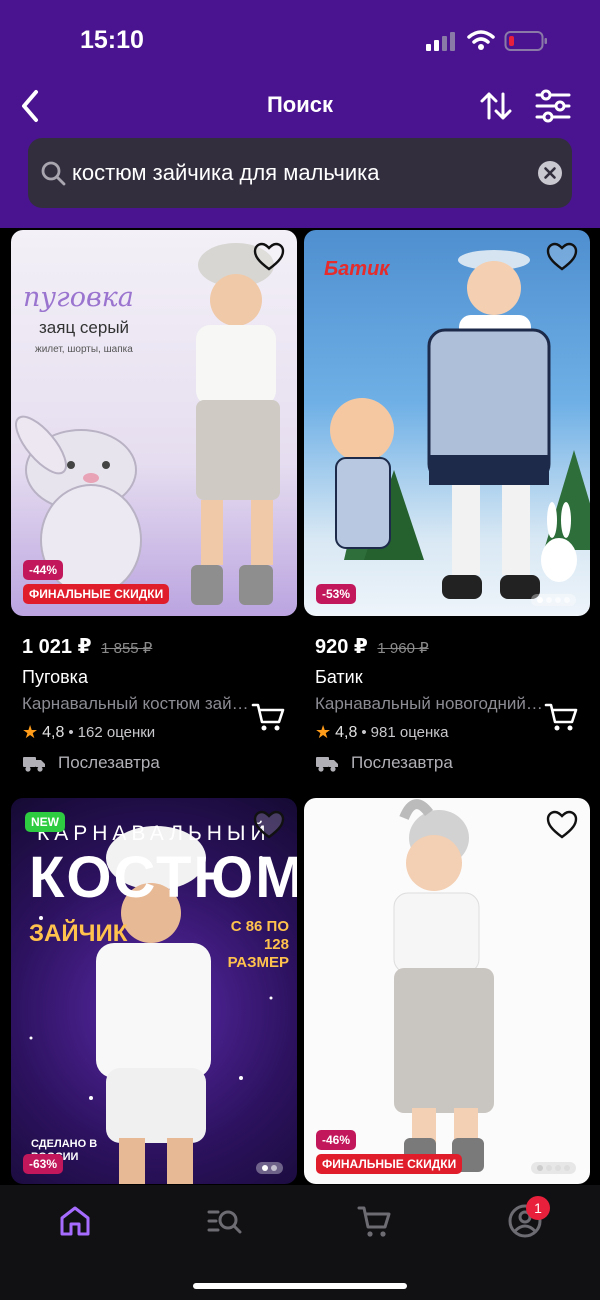  I want to click on cellular-signal-icon, so click(440, 41).